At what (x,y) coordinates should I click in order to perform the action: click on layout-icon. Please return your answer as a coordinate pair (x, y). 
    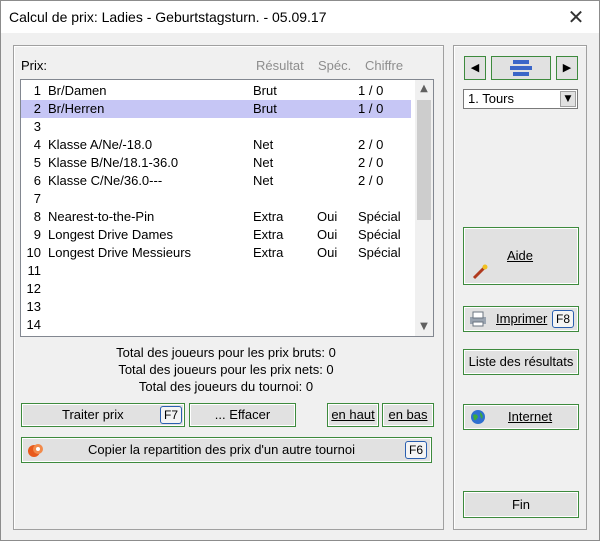
    Looking at the image, I should click on (521, 72).